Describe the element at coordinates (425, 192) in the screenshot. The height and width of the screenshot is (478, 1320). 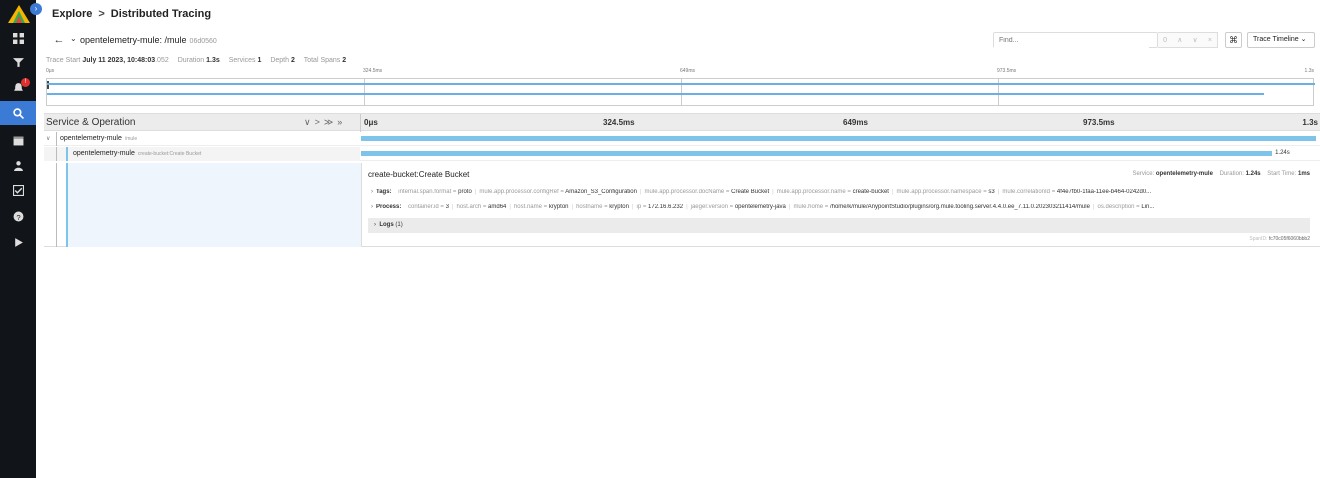
I see `kv-key: internal.span.format` at that location.